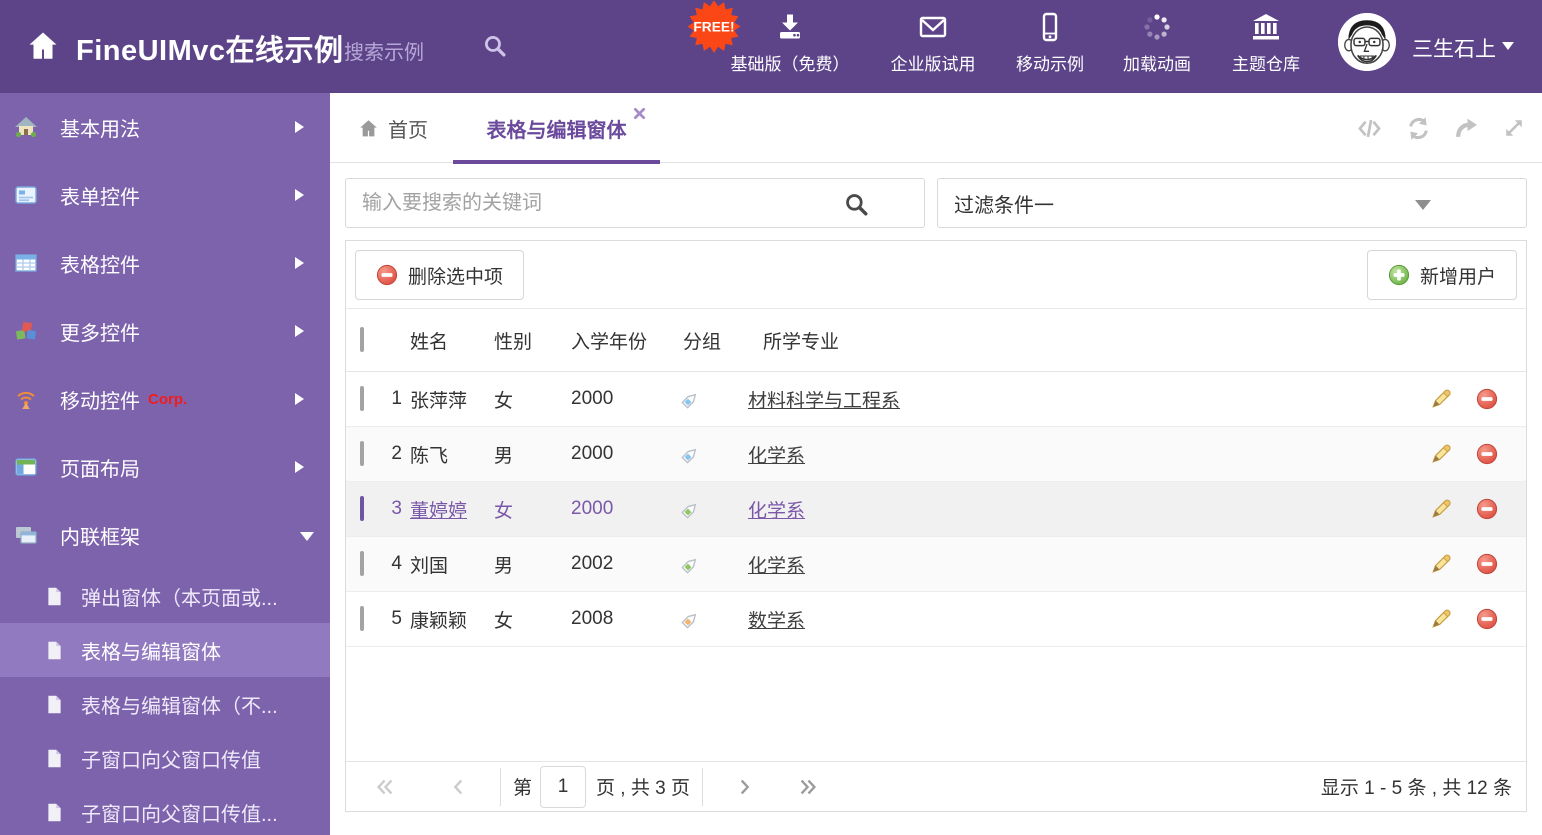 Image resolution: width=1542 pixels, height=835 pixels. Describe the element at coordinates (396, 453) in the screenshot. I see `row-number: 2` at that location.